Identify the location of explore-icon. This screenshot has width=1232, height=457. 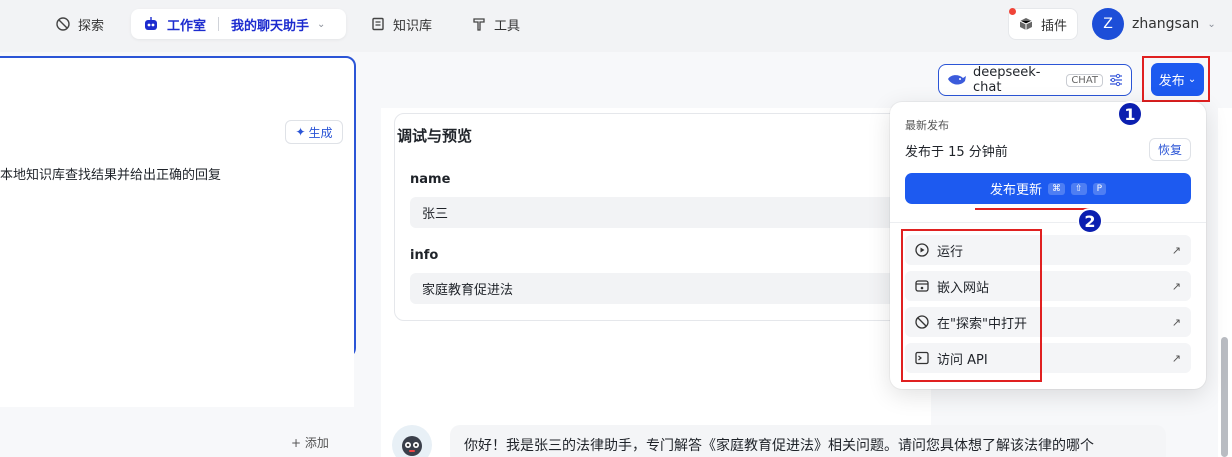
(63, 24).